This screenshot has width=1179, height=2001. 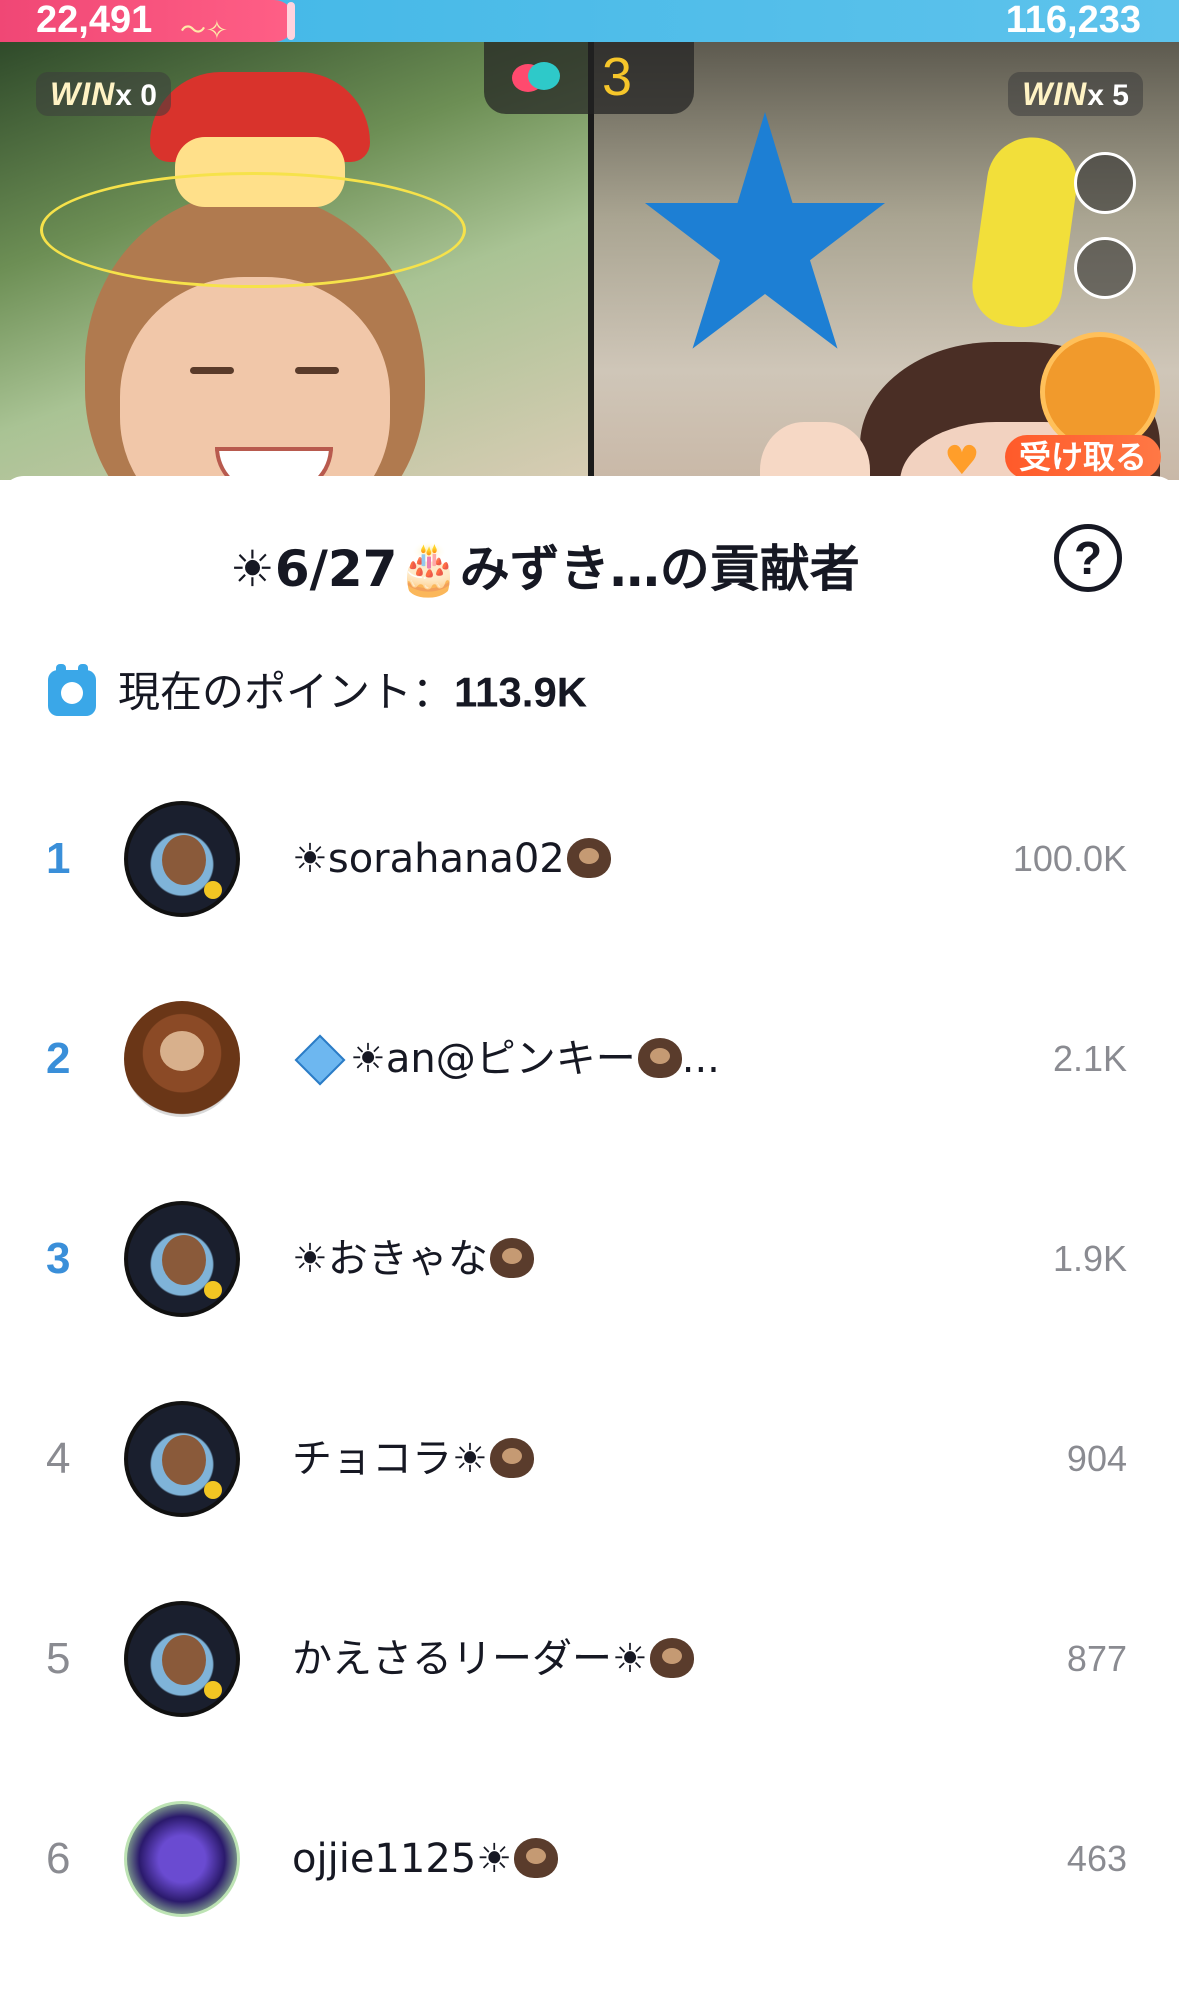 I want to click on points-label: 現在のポイント：, so click(x=286, y=692).